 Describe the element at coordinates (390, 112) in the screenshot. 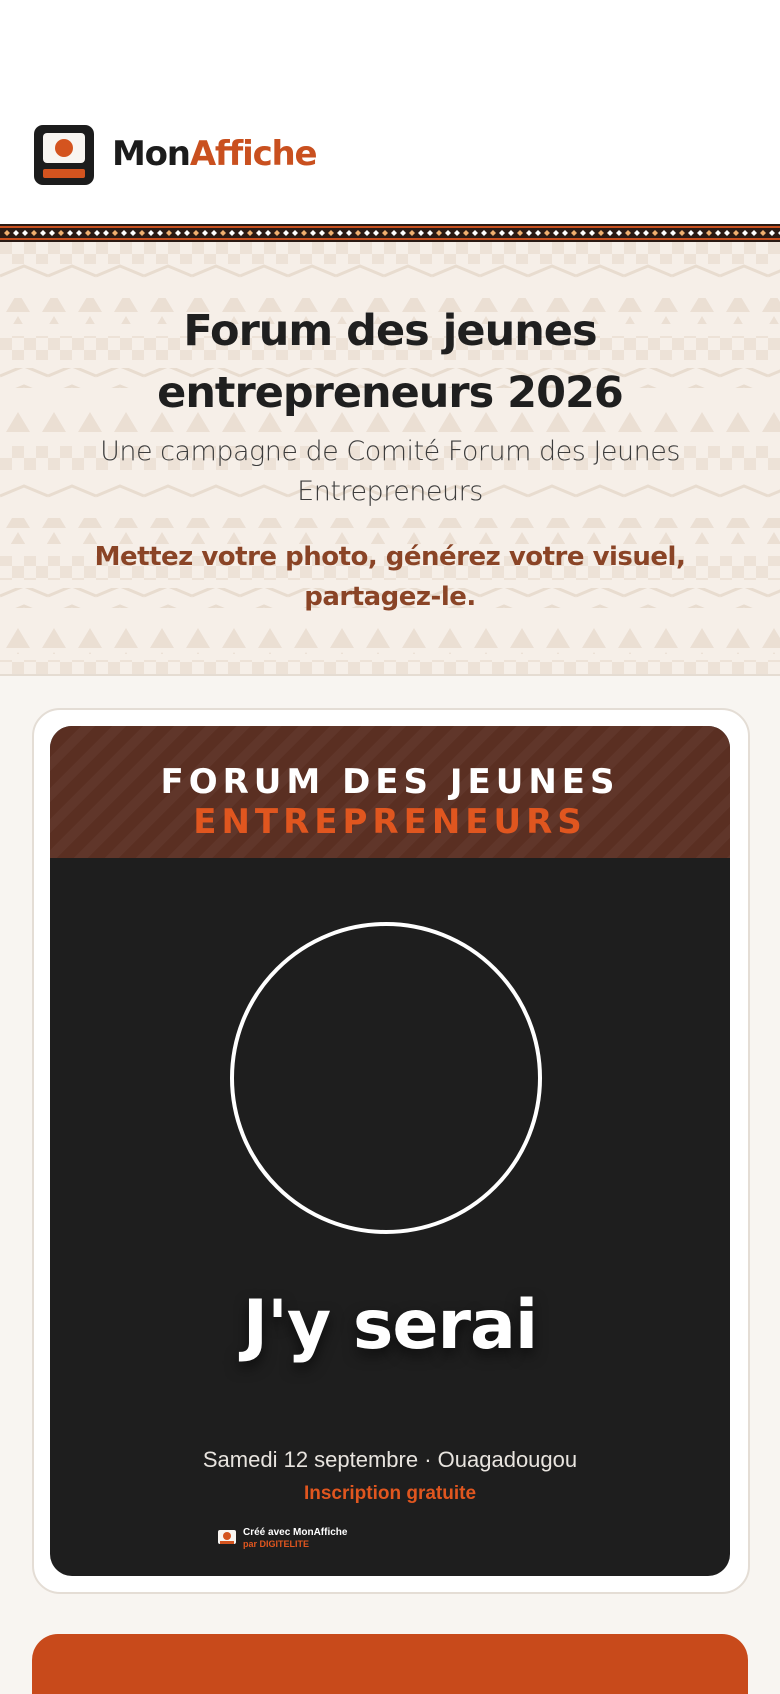

I see `top-header: MonAffiche` at that location.